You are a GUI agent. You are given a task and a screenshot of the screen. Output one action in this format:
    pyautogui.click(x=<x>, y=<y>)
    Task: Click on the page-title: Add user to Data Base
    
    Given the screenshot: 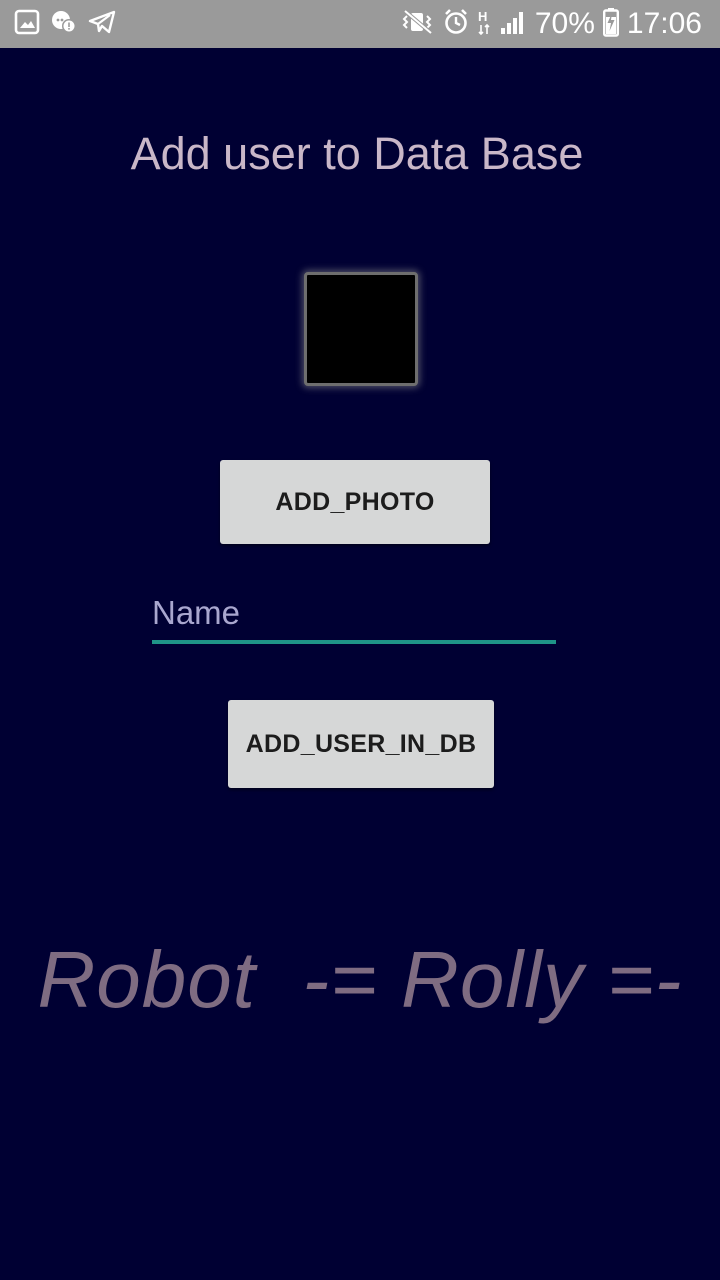 What is the action you would take?
    pyautogui.click(x=357, y=153)
    